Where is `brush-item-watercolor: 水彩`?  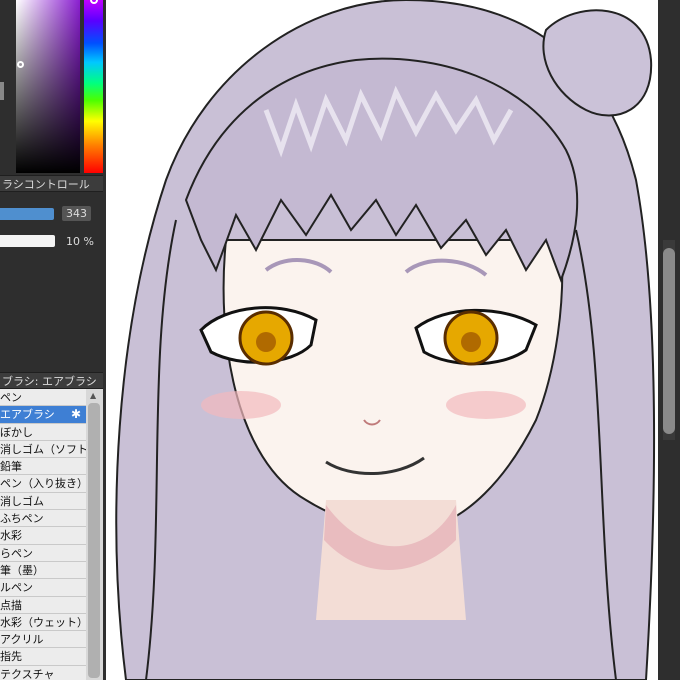 brush-item-watercolor: 水彩 is located at coordinates (43, 536).